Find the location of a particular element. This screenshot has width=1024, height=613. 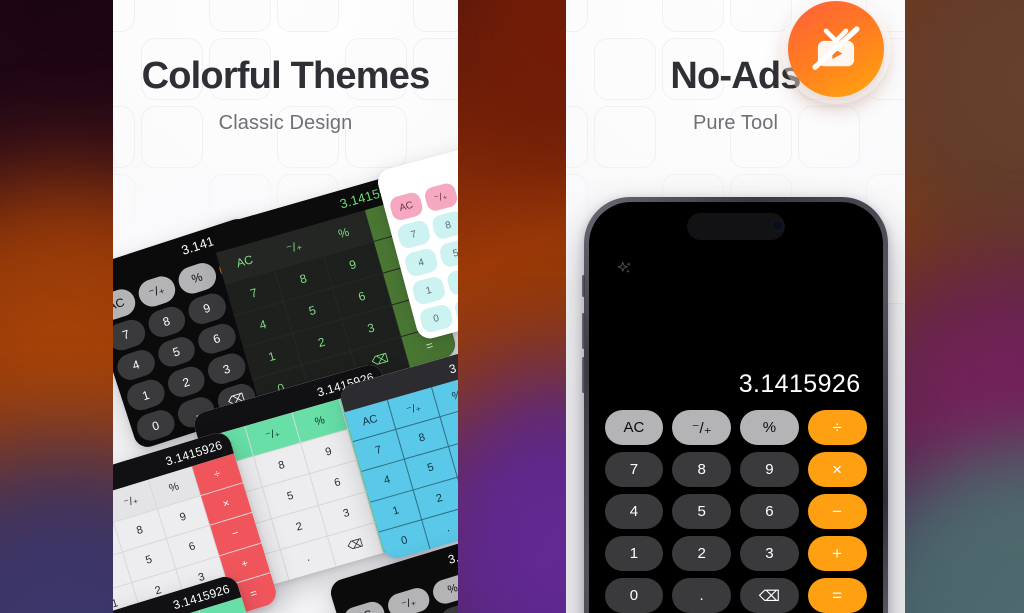

page-subtitle: Pure Tool is located at coordinates (735, 122).